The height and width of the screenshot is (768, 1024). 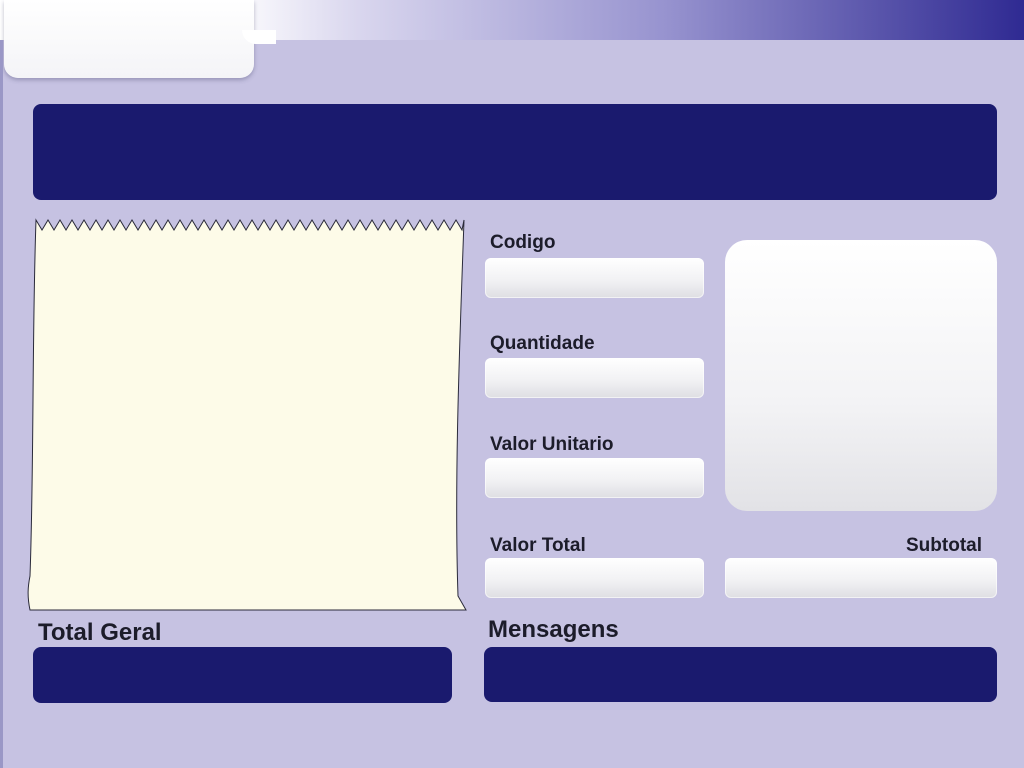 I want to click on valor-unitario-label: Valor Unitario, so click(x=552, y=444).